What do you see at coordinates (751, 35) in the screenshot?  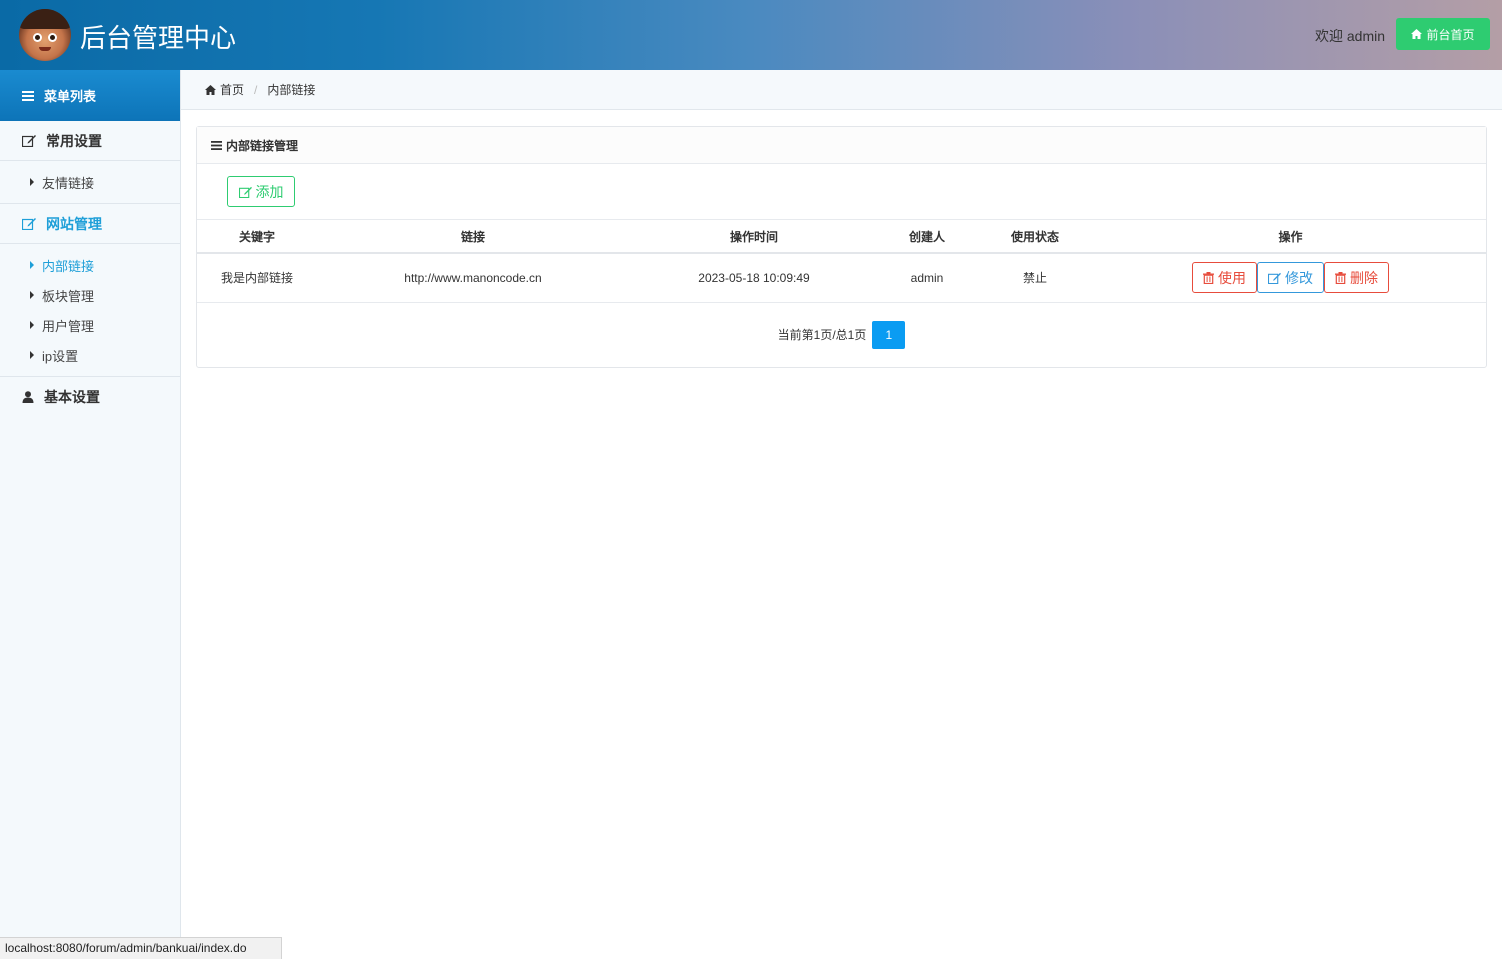 I see `top-header: 后台管理中心 欢迎 admin 前台首页` at bounding box center [751, 35].